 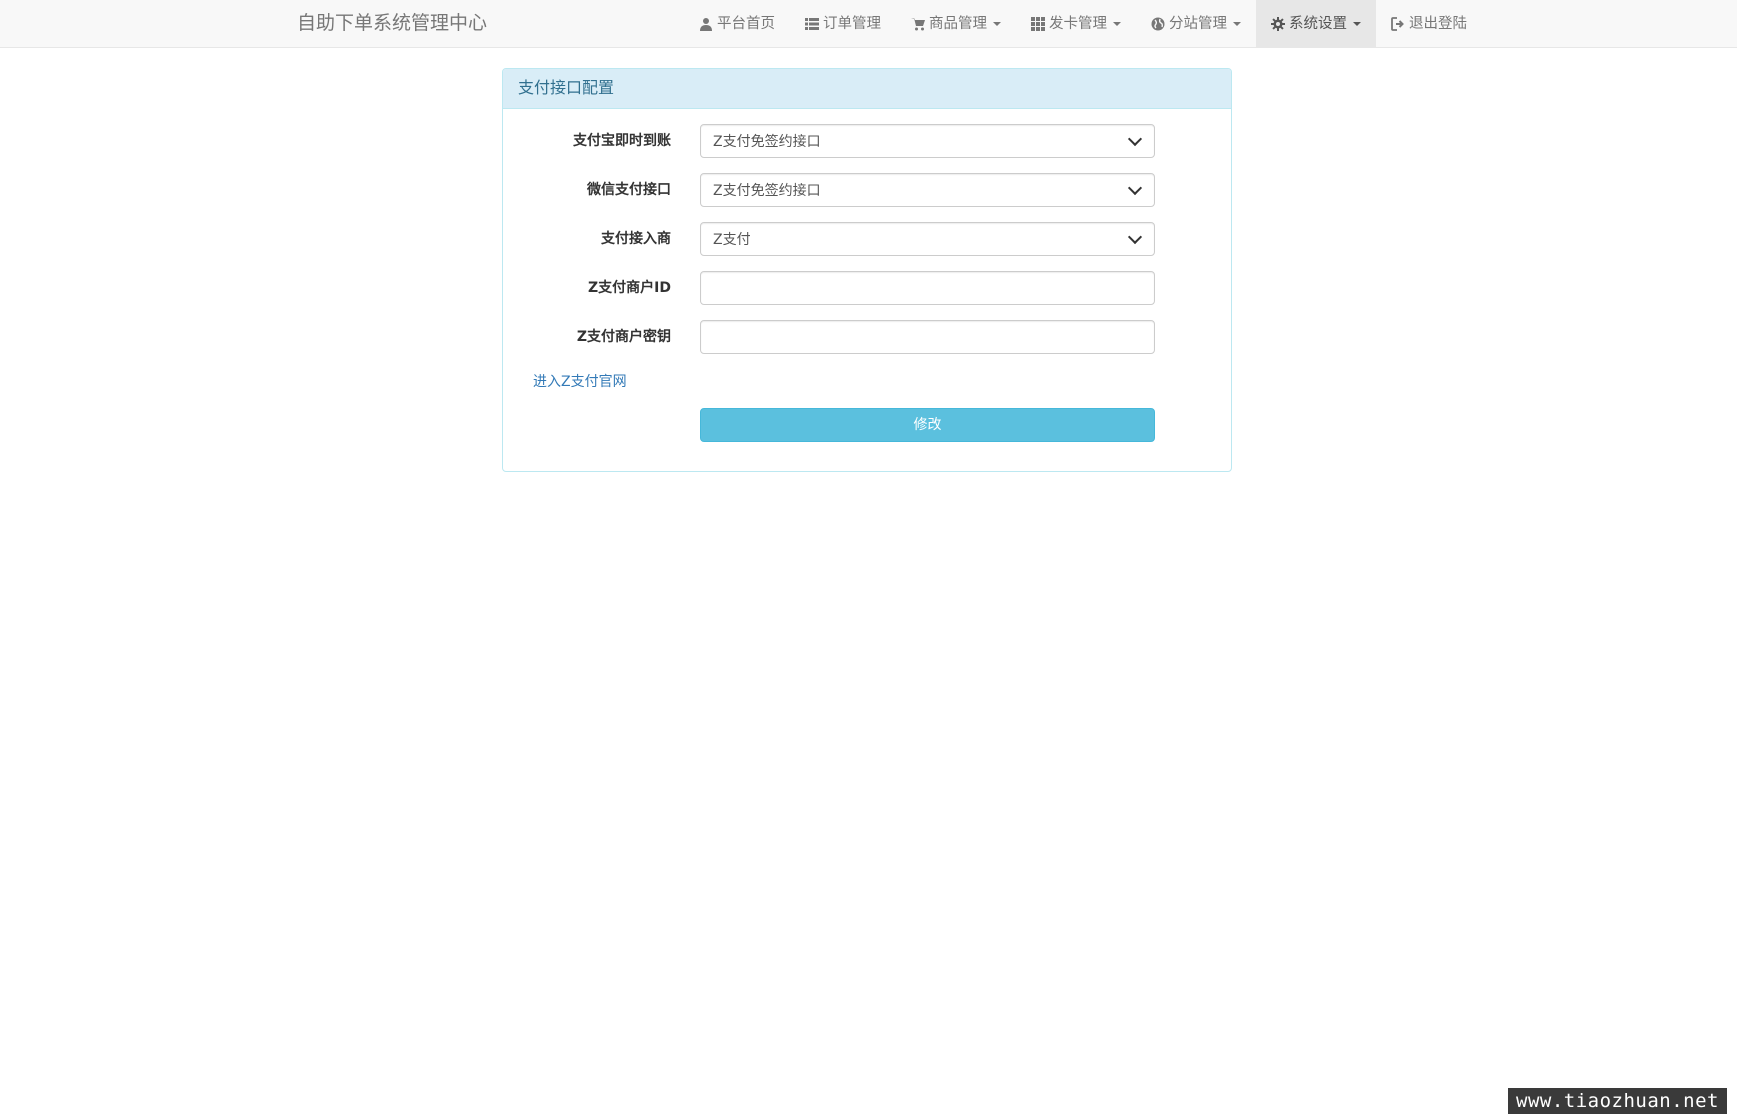 I want to click on globe-icon, so click(x=1158, y=24).